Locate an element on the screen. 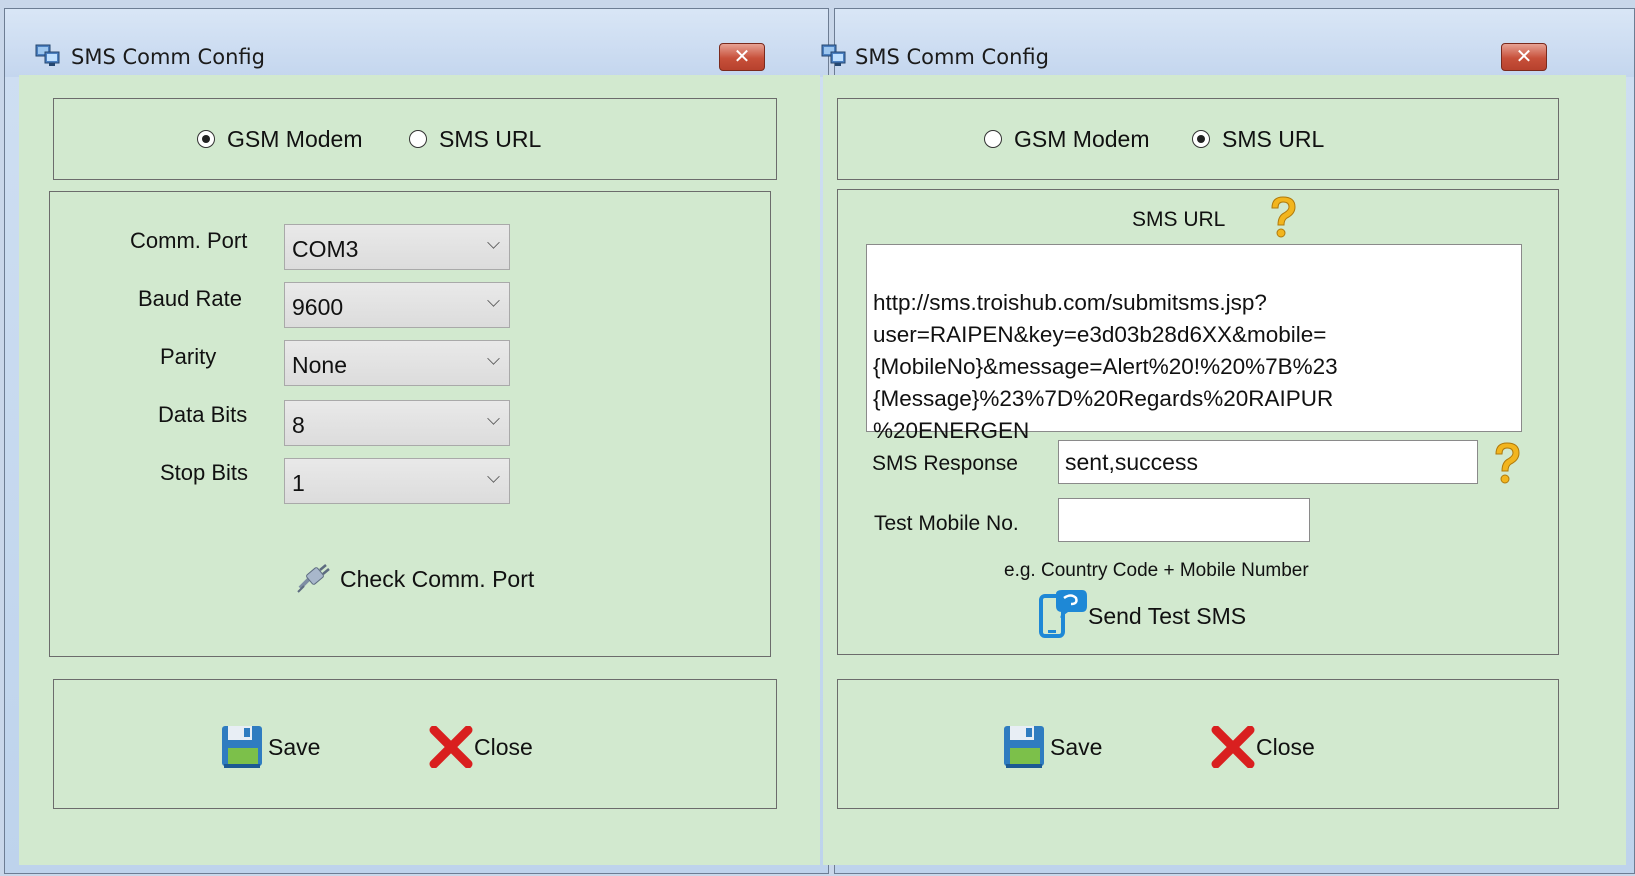  send-test-sms-label: Send Test SMS is located at coordinates (1167, 615).